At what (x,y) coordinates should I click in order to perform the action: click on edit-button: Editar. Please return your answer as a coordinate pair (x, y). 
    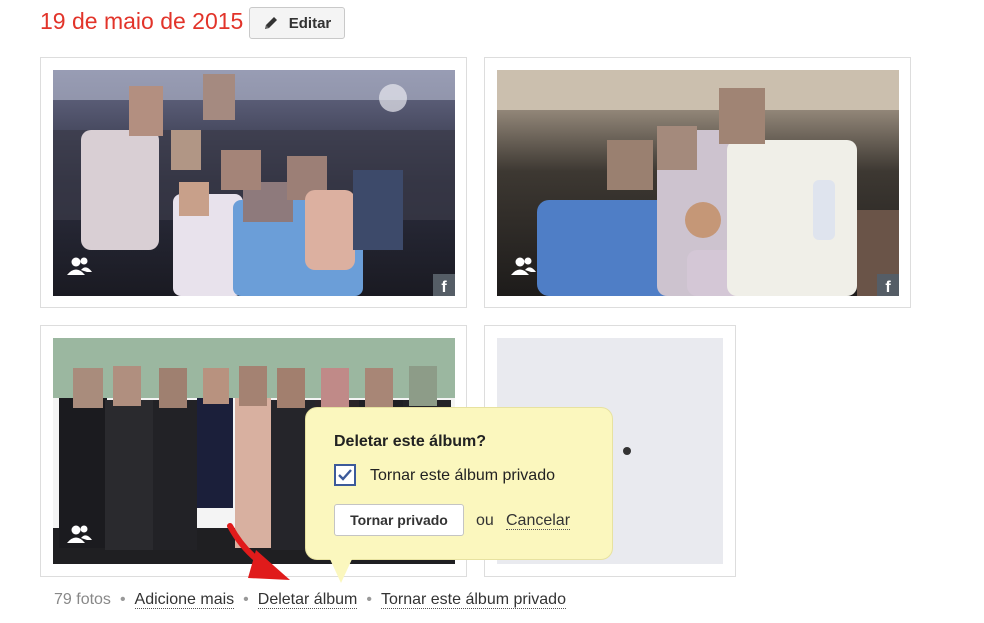
    Looking at the image, I should click on (297, 23).